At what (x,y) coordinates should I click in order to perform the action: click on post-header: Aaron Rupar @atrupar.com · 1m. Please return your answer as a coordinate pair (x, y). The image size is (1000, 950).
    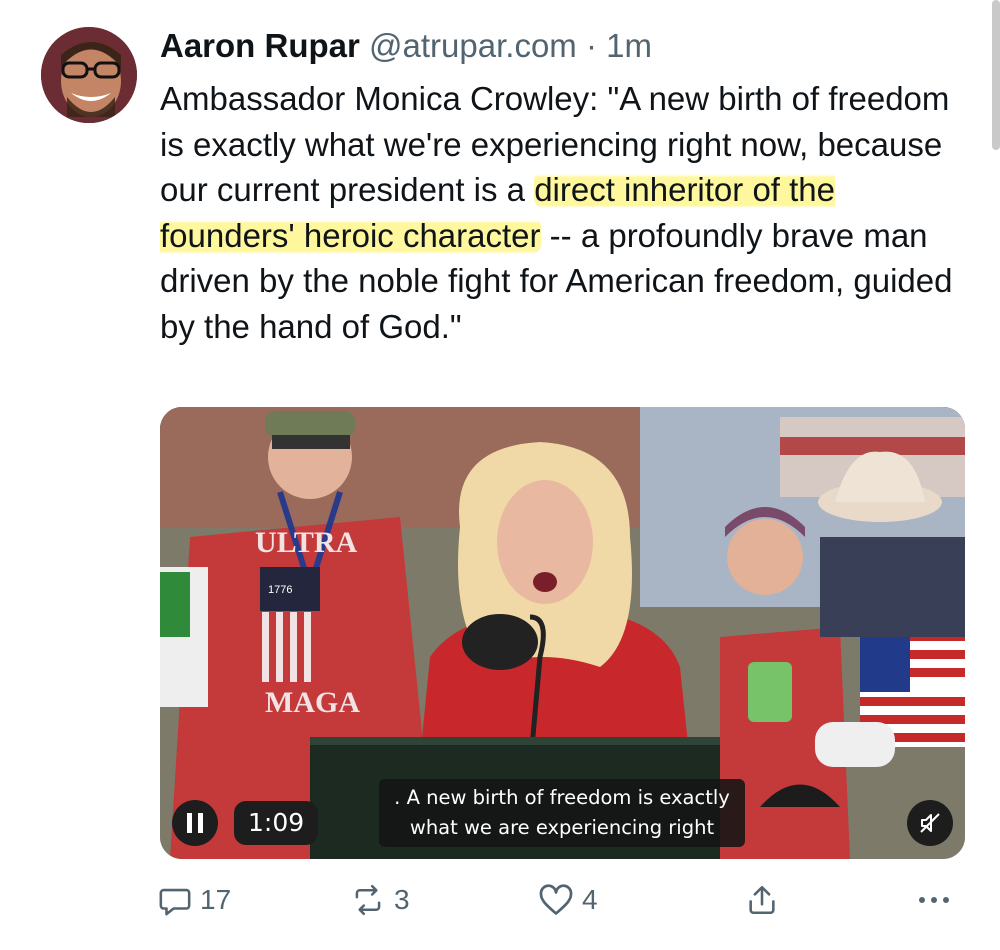
    Looking at the image, I should click on (406, 46).